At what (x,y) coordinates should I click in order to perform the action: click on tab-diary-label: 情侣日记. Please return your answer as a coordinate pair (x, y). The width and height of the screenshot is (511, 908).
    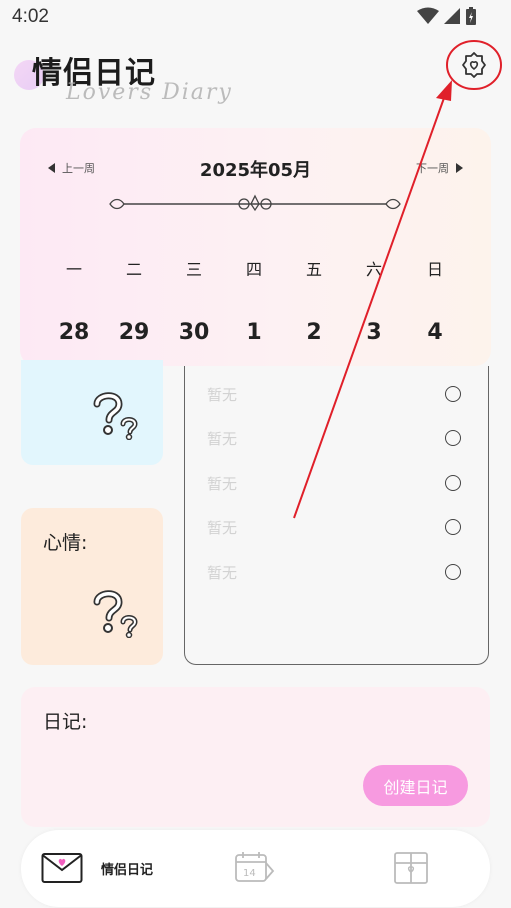
    Looking at the image, I should click on (127, 870).